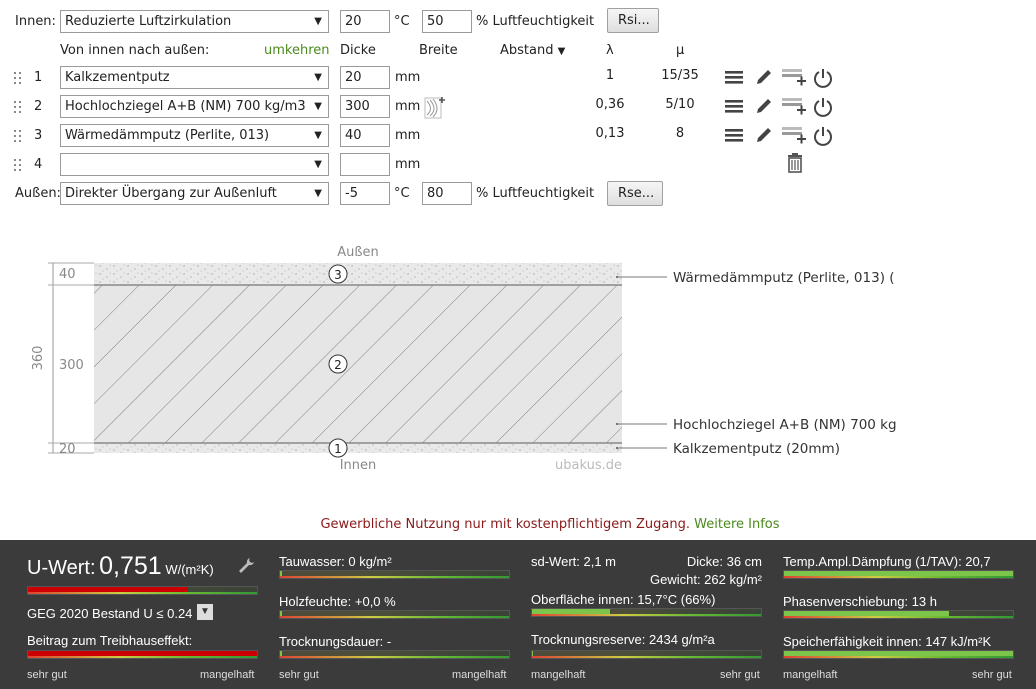 This screenshot has width=1036, height=689. I want to click on geg-dropdown-icon: ▼, so click(205, 612).